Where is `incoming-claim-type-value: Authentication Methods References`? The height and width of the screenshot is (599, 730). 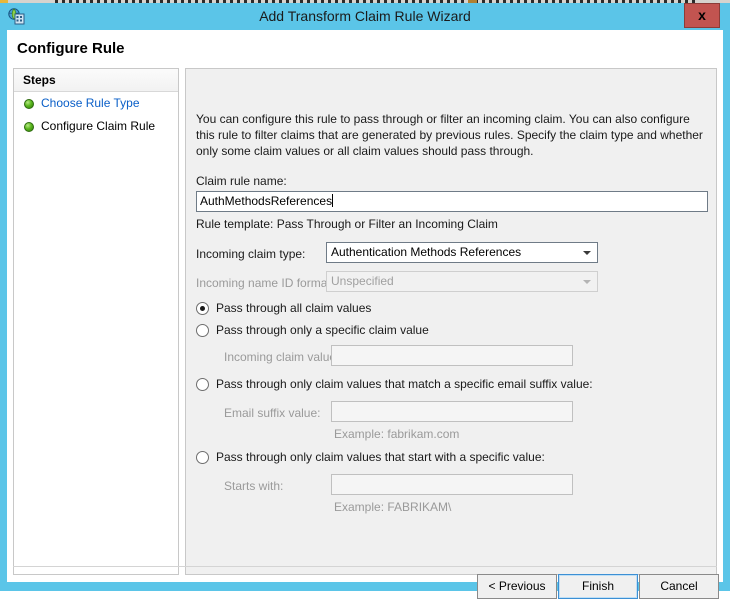 incoming-claim-type-value: Authentication Methods References is located at coordinates (426, 252).